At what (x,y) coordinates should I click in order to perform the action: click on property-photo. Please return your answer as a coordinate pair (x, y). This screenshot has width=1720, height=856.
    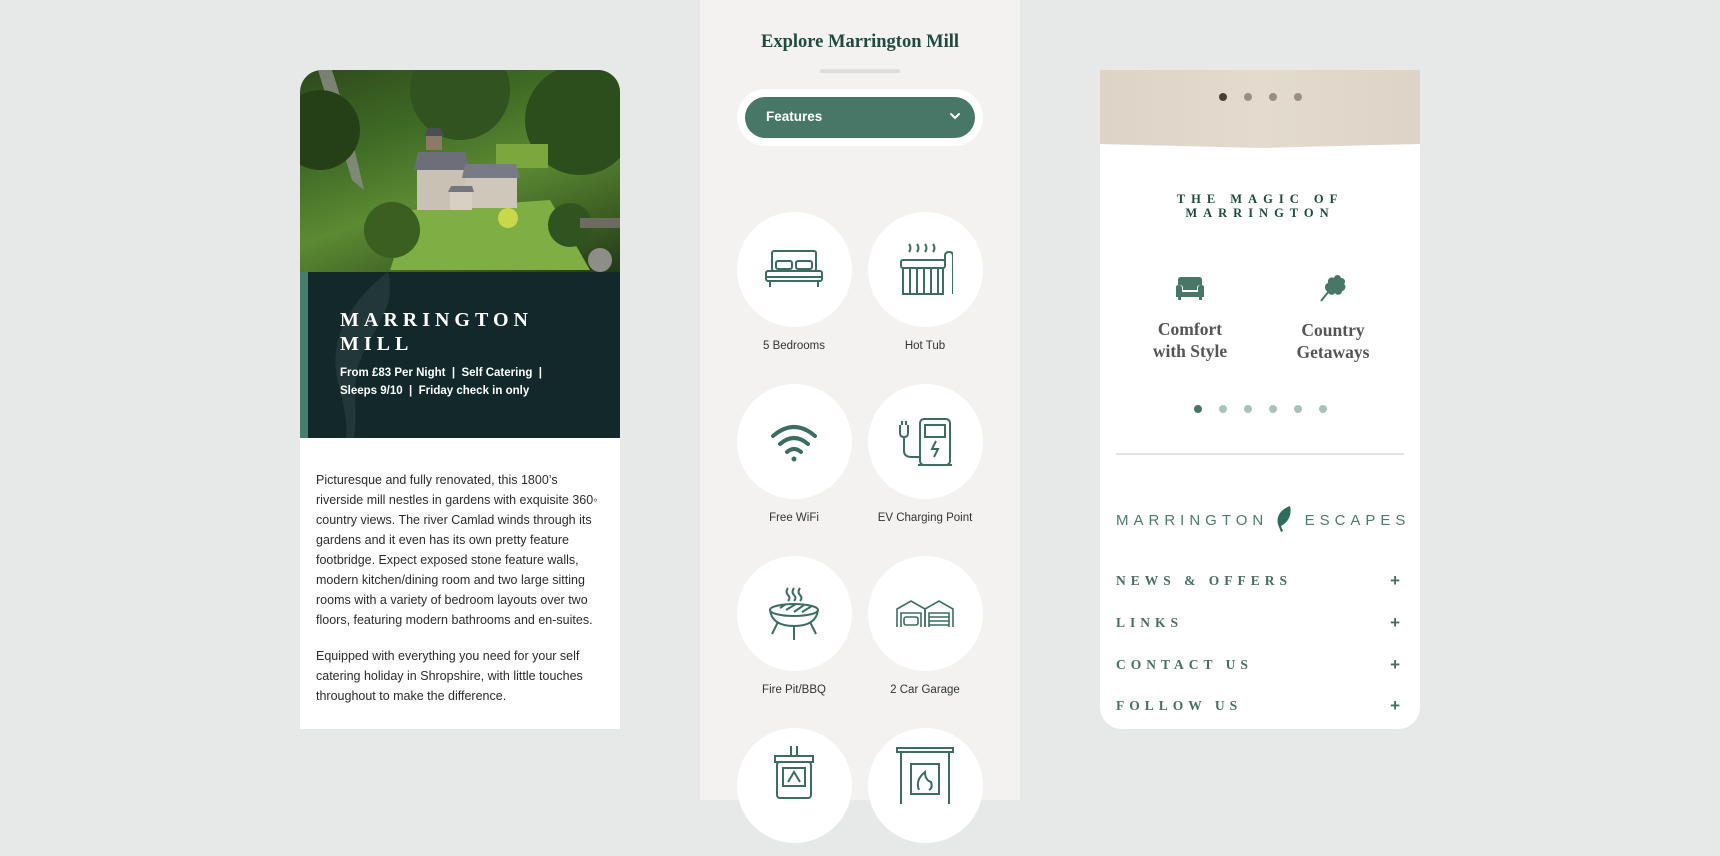
    Looking at the image, I should click on (460, 171).